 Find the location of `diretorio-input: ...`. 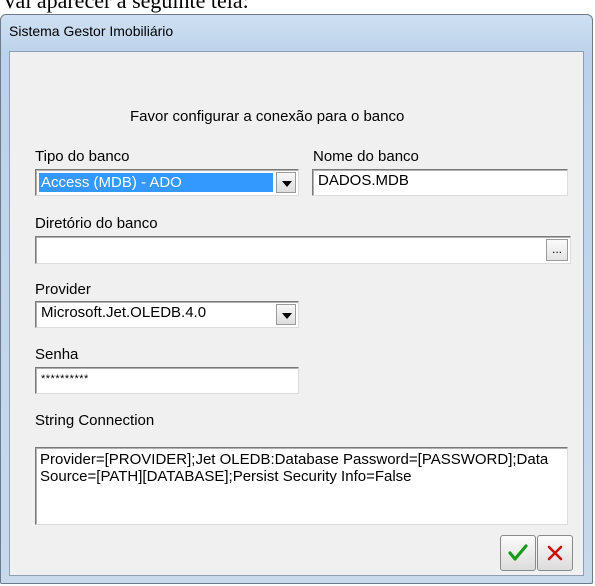

diretorio-input: ... is located at coordinates (303, 250).